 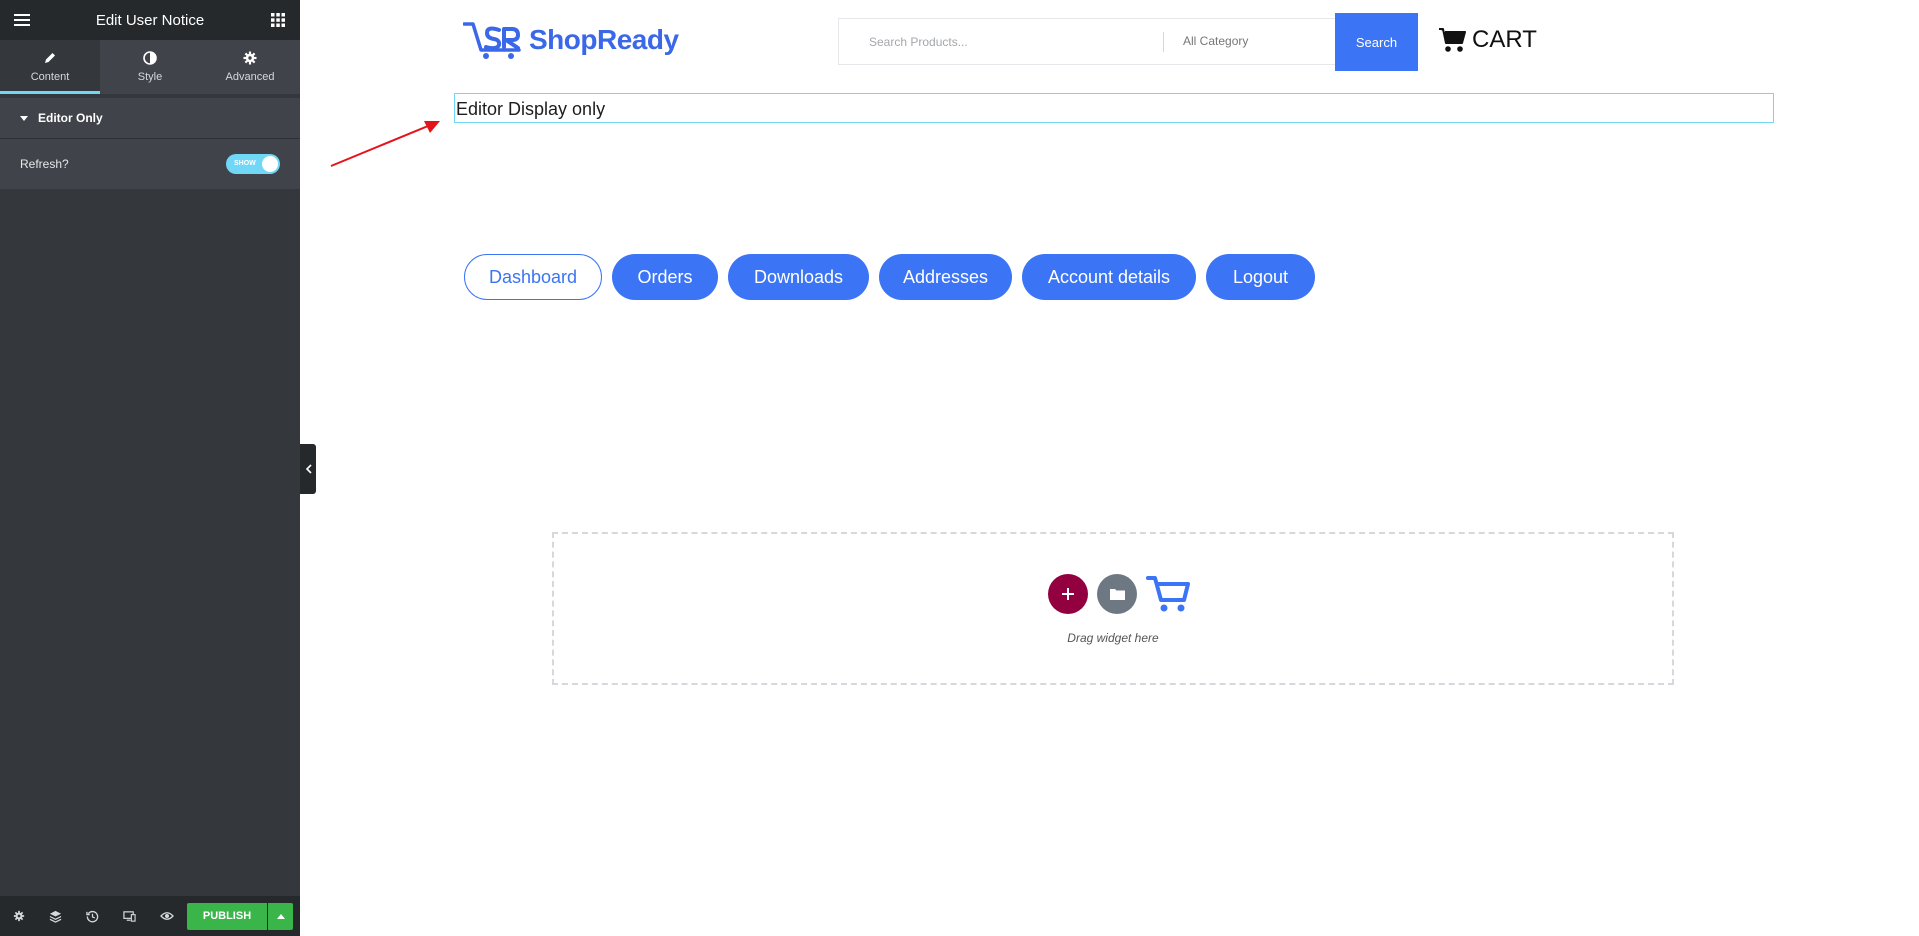 I want to click on caret-up-icon, so click(x=280, y=916).